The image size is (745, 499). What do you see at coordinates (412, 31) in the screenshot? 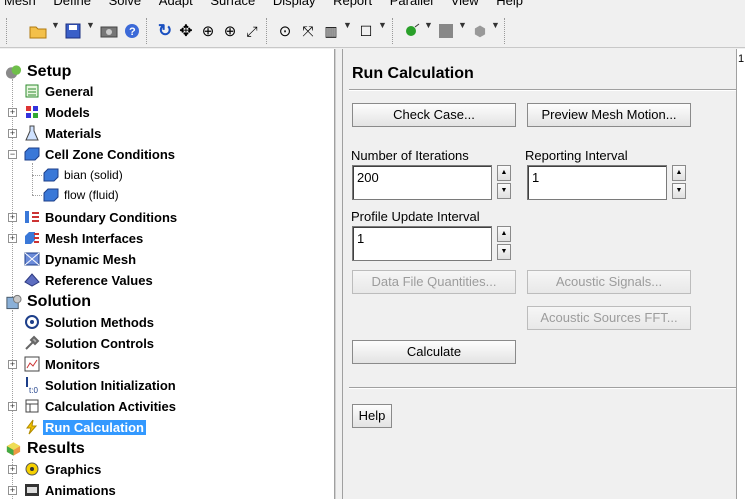
I see `light-icon` at bounding box center [412, 31].